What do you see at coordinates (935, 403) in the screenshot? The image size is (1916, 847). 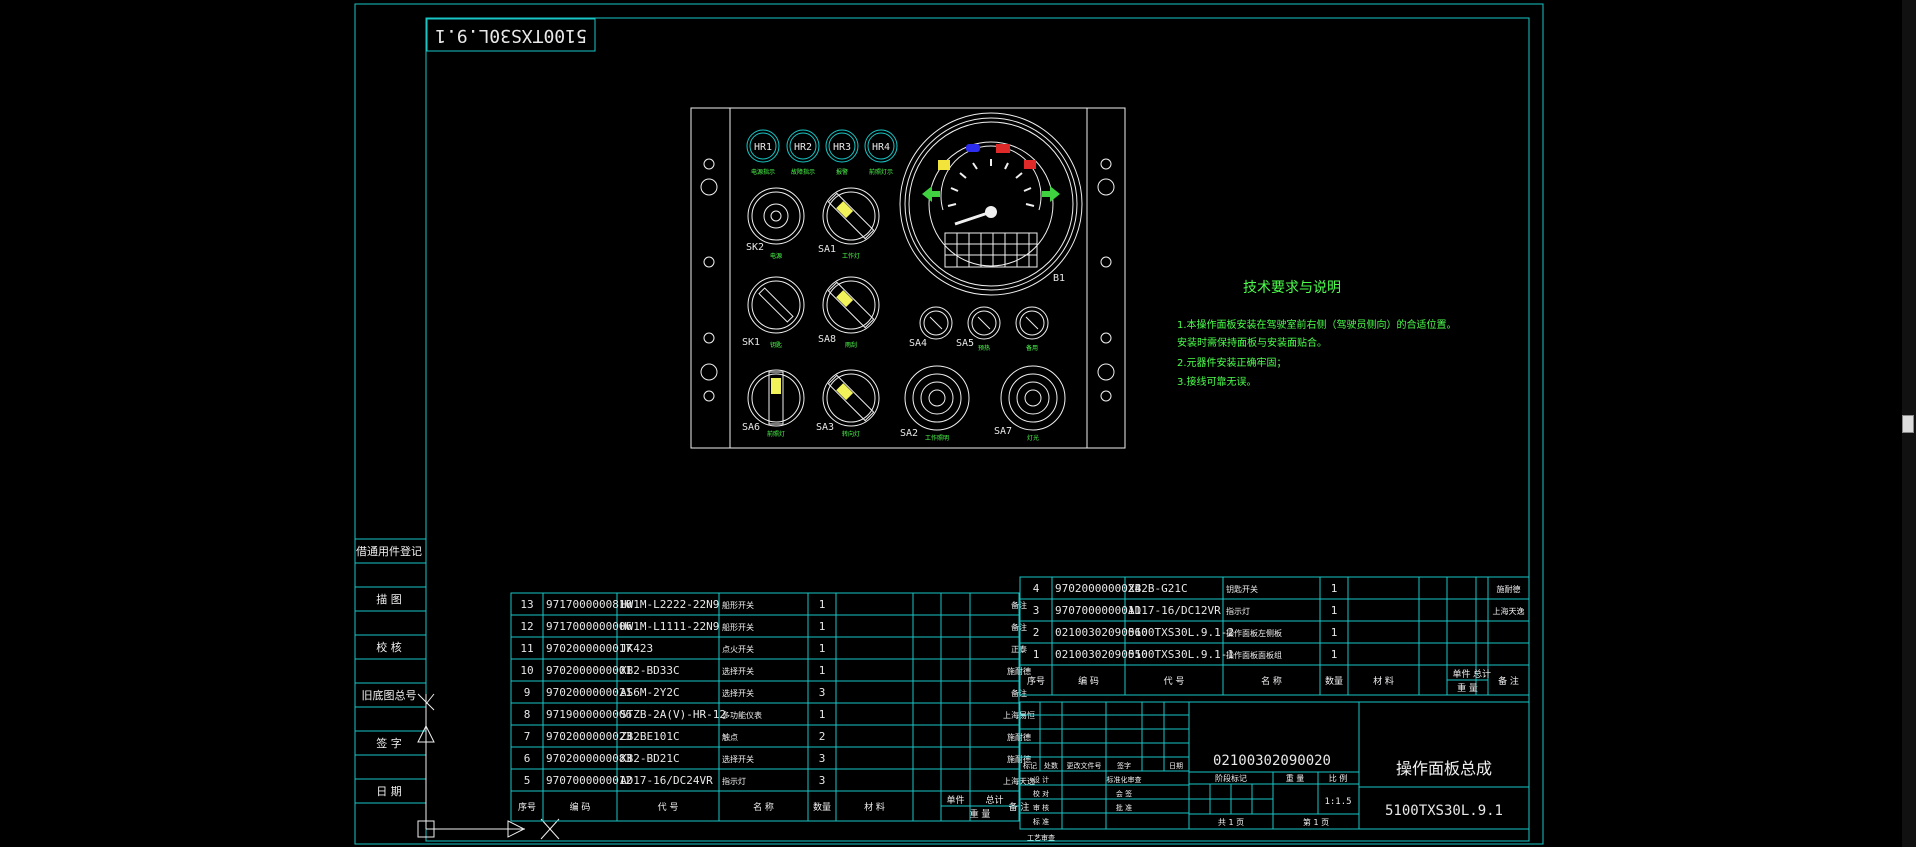 I see `rotary-switch-sa2: SA2 工作照明` at bounding box center [935, 403].